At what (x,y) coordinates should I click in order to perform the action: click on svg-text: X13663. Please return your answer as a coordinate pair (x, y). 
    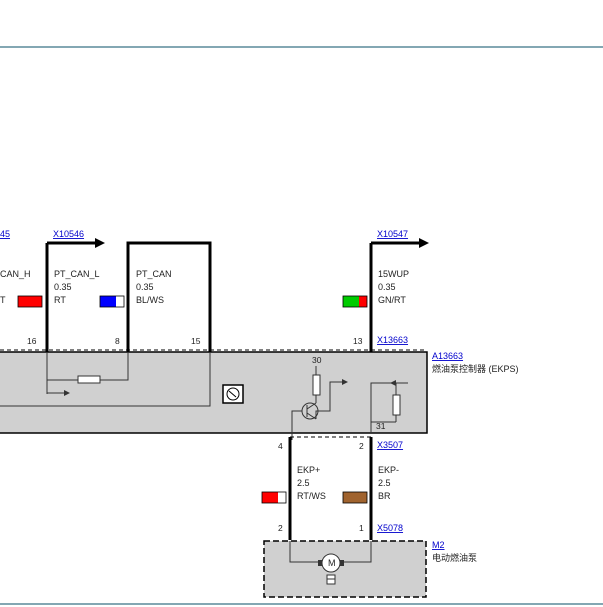
    Looking at the image, I should click on (392, 340).